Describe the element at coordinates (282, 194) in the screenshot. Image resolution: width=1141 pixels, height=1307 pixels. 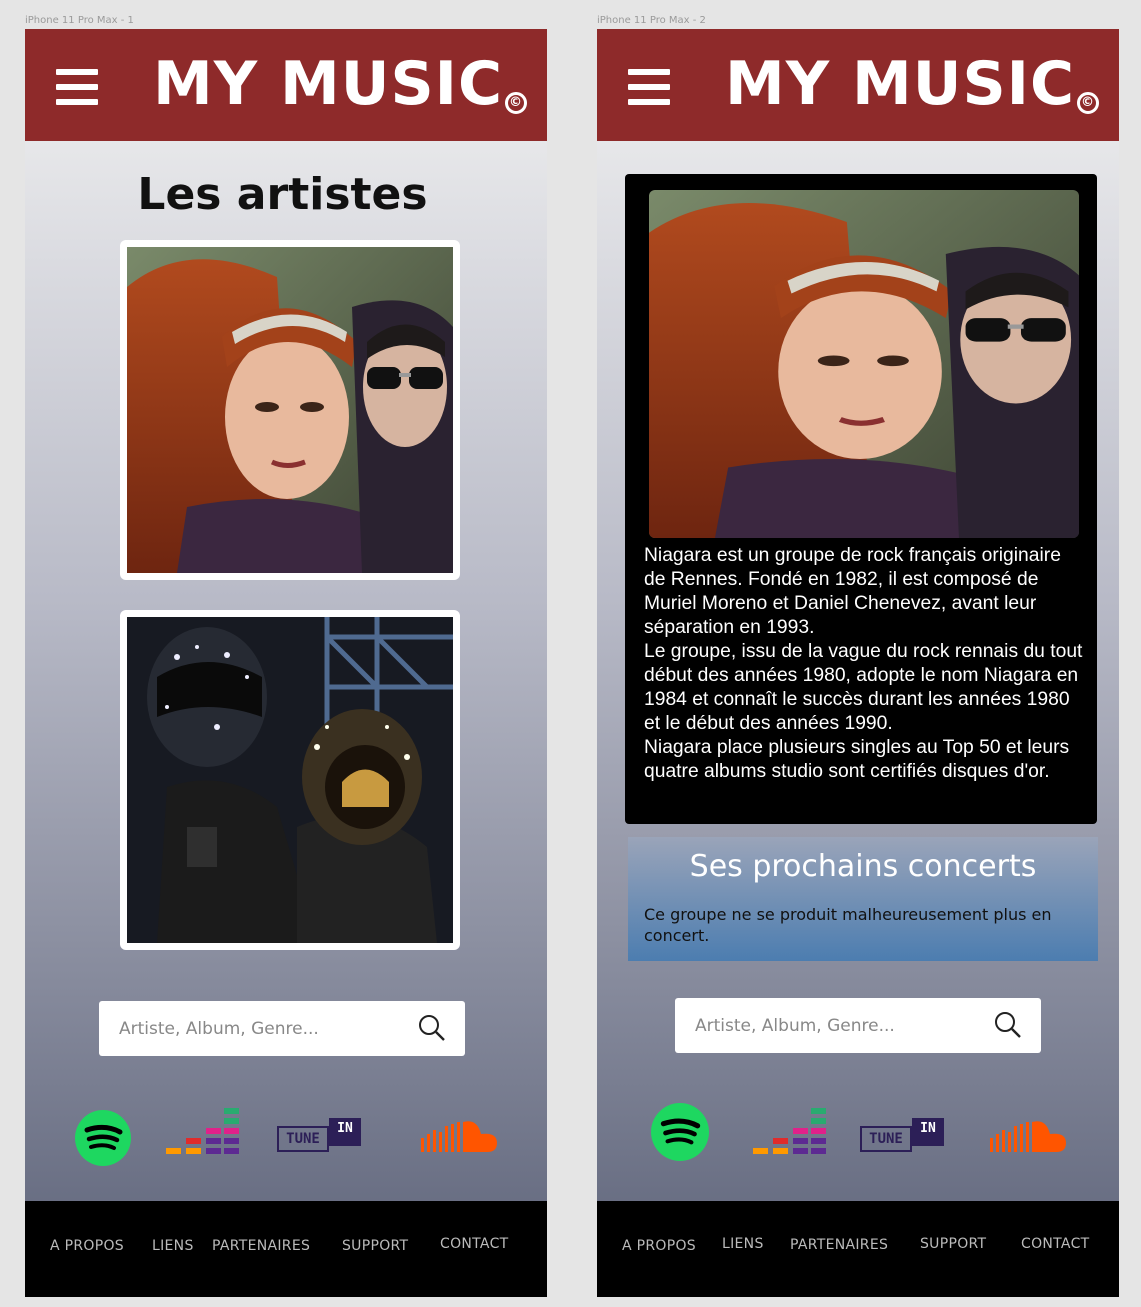
I see `page-title: Les artistes` at that location.